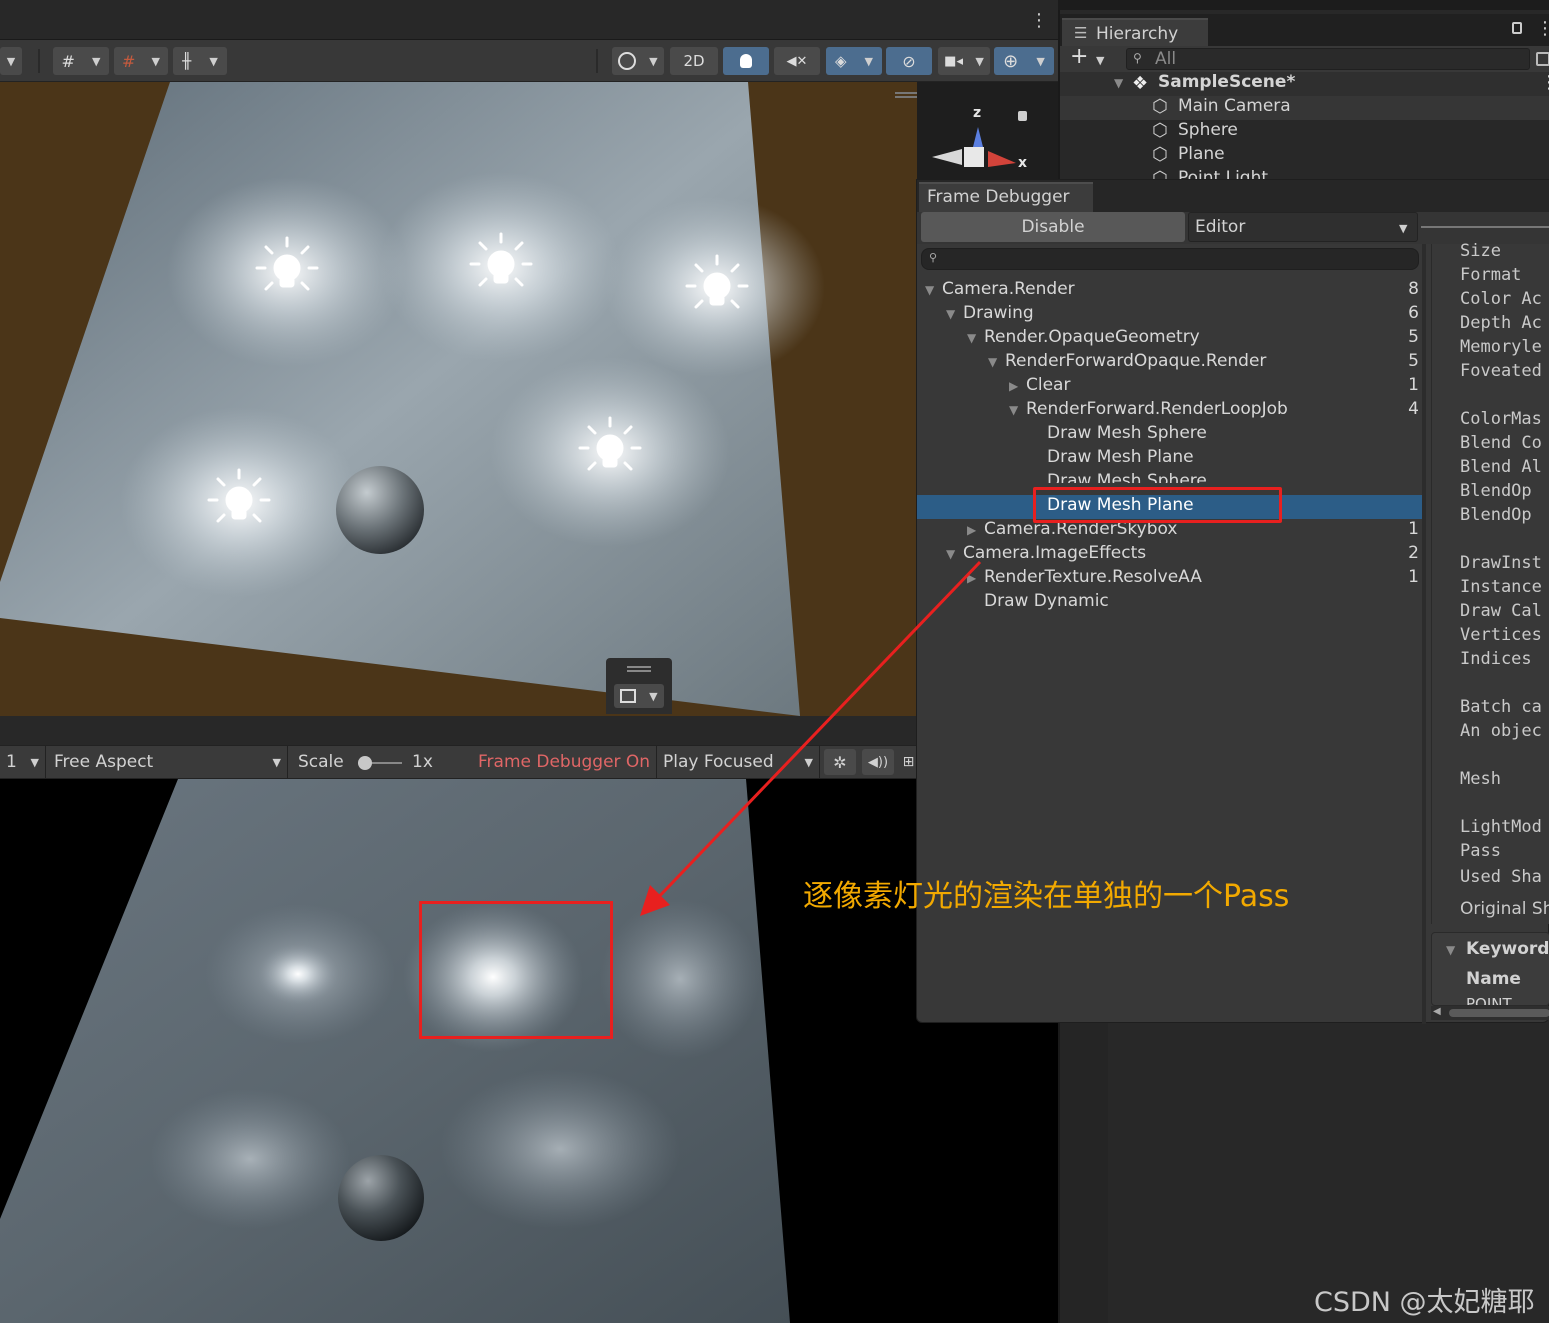 This screenshot has width=1549, height=1323. What do you see at coordinates (639, 696) in the screenshot?
I see `overlay-toggle-button: ▼` at bounding box center [639, 696].